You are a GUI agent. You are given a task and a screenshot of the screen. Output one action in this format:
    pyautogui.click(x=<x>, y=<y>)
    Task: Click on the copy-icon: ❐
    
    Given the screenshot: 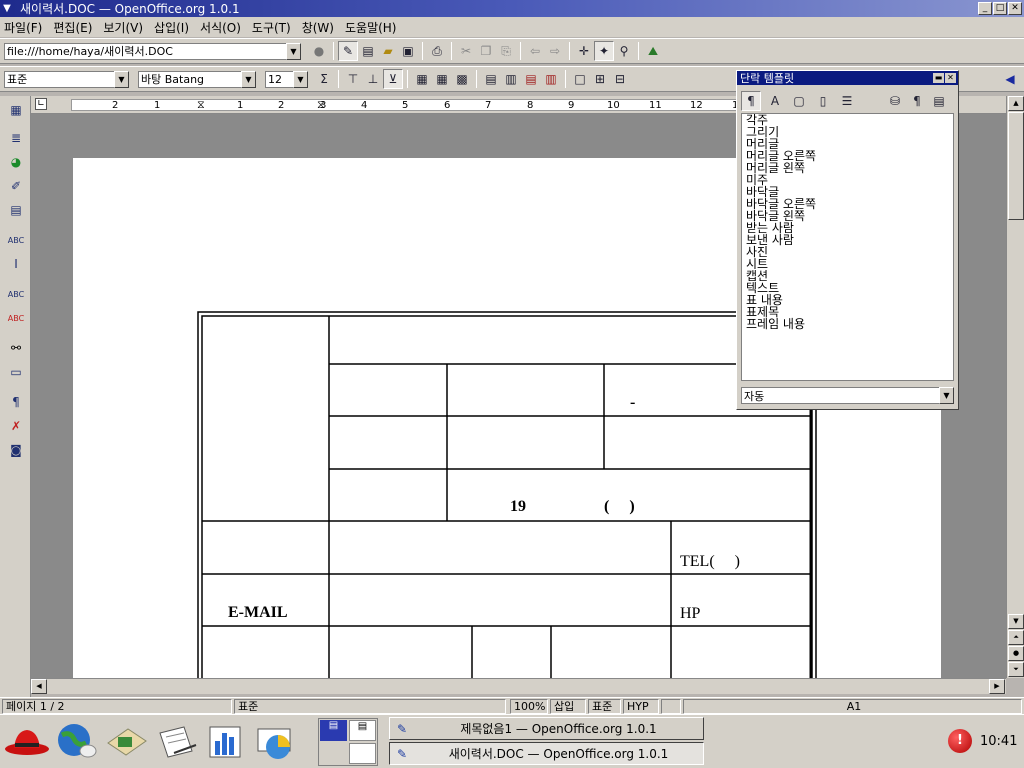 What is the action you would take?
    pyautogui.click(x=486, y=51)
    